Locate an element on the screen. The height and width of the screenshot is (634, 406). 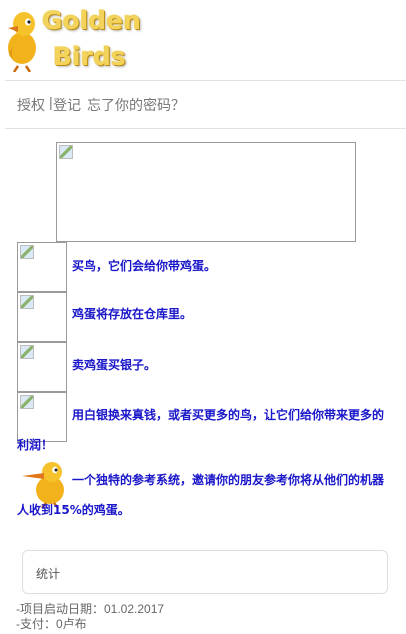
promo-item-3: 卖鸡蛋买银子。 is located at coordinates (114, 365).